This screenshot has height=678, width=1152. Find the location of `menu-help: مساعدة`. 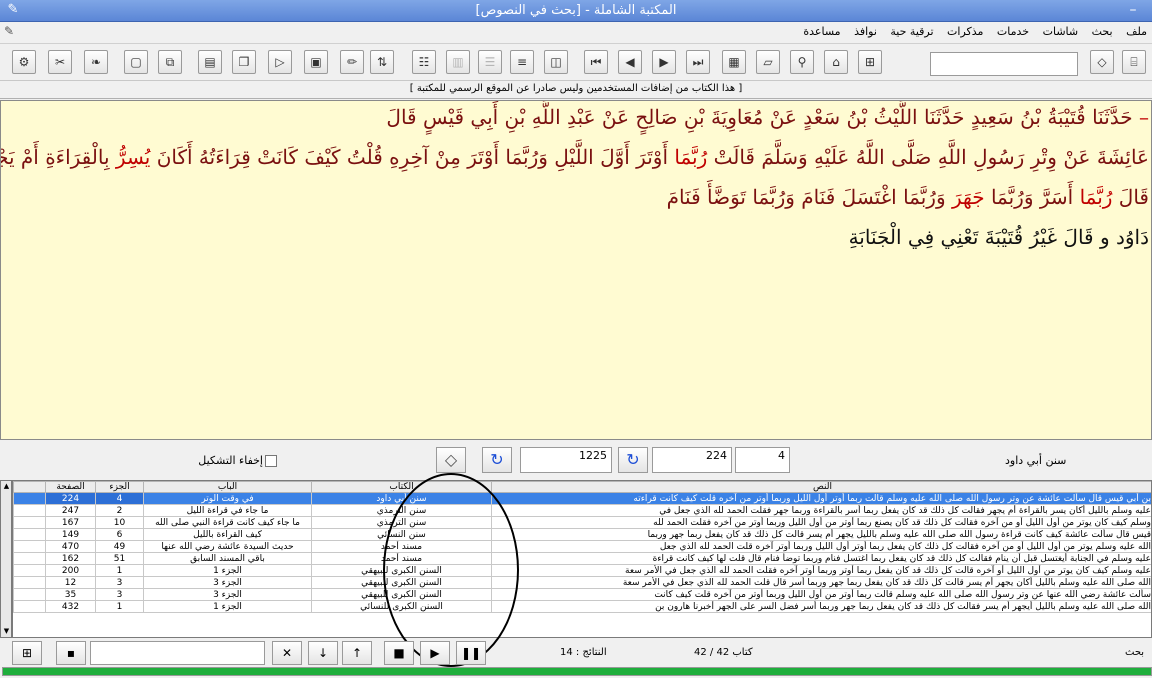

menu-help: مساعدة is located at coordinates (821, 30).